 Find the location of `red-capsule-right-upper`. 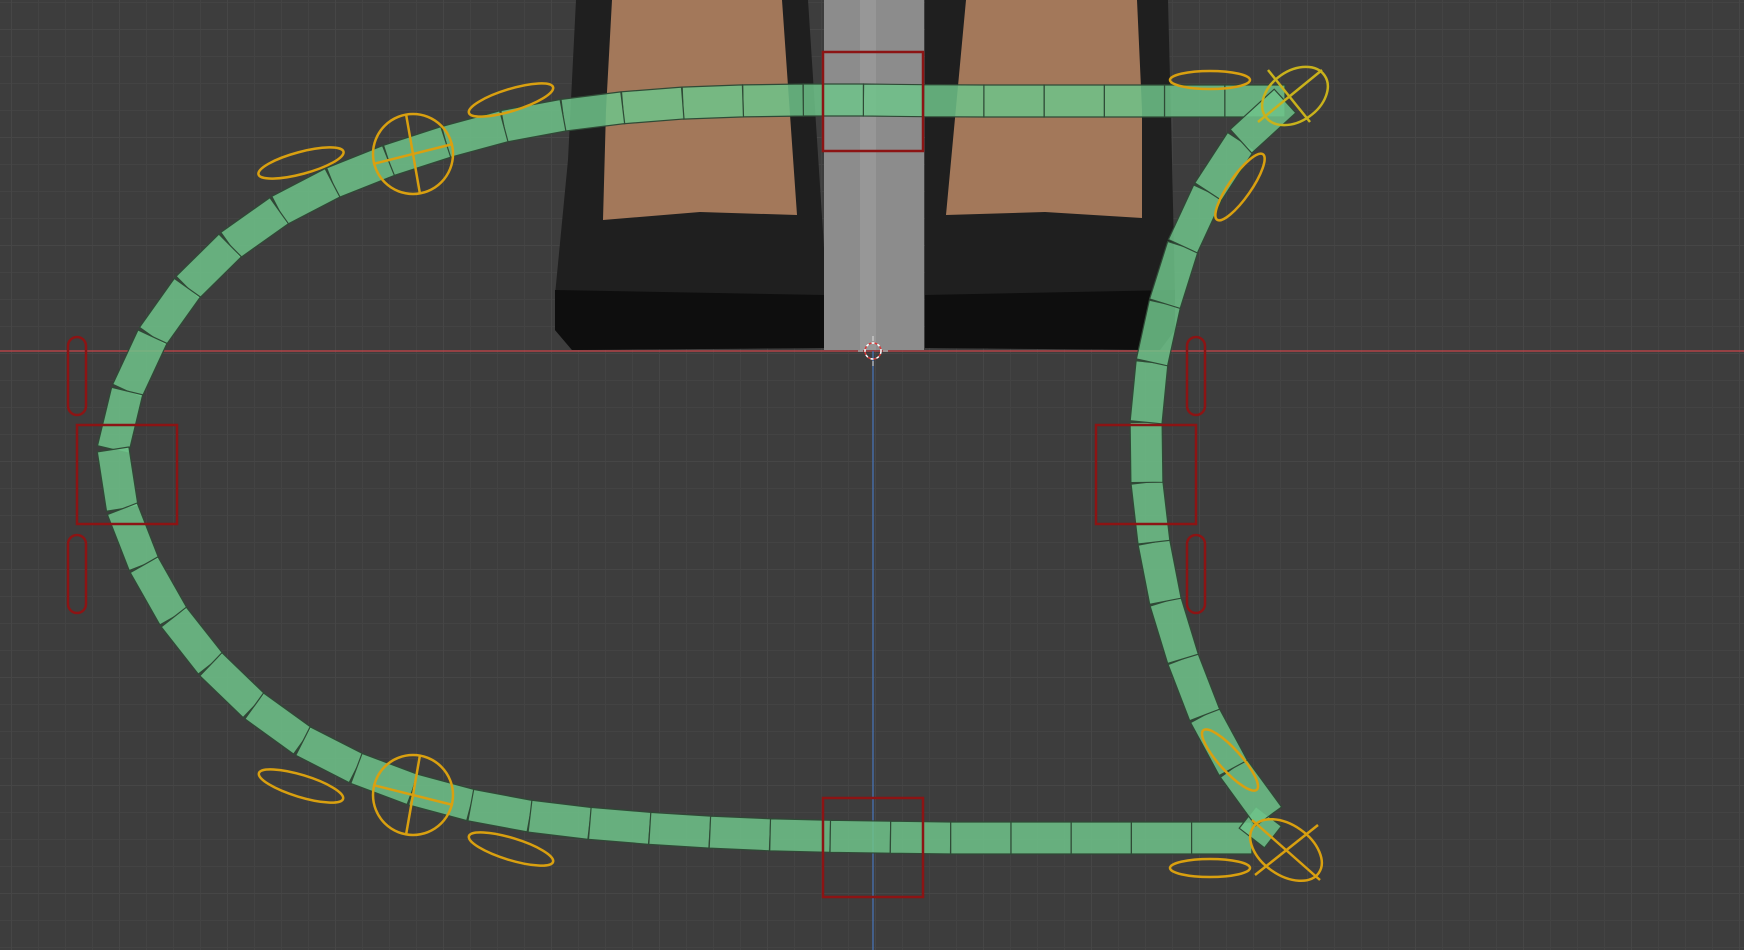

red-capsule-right-upper is located at coordinates (1196, 376).